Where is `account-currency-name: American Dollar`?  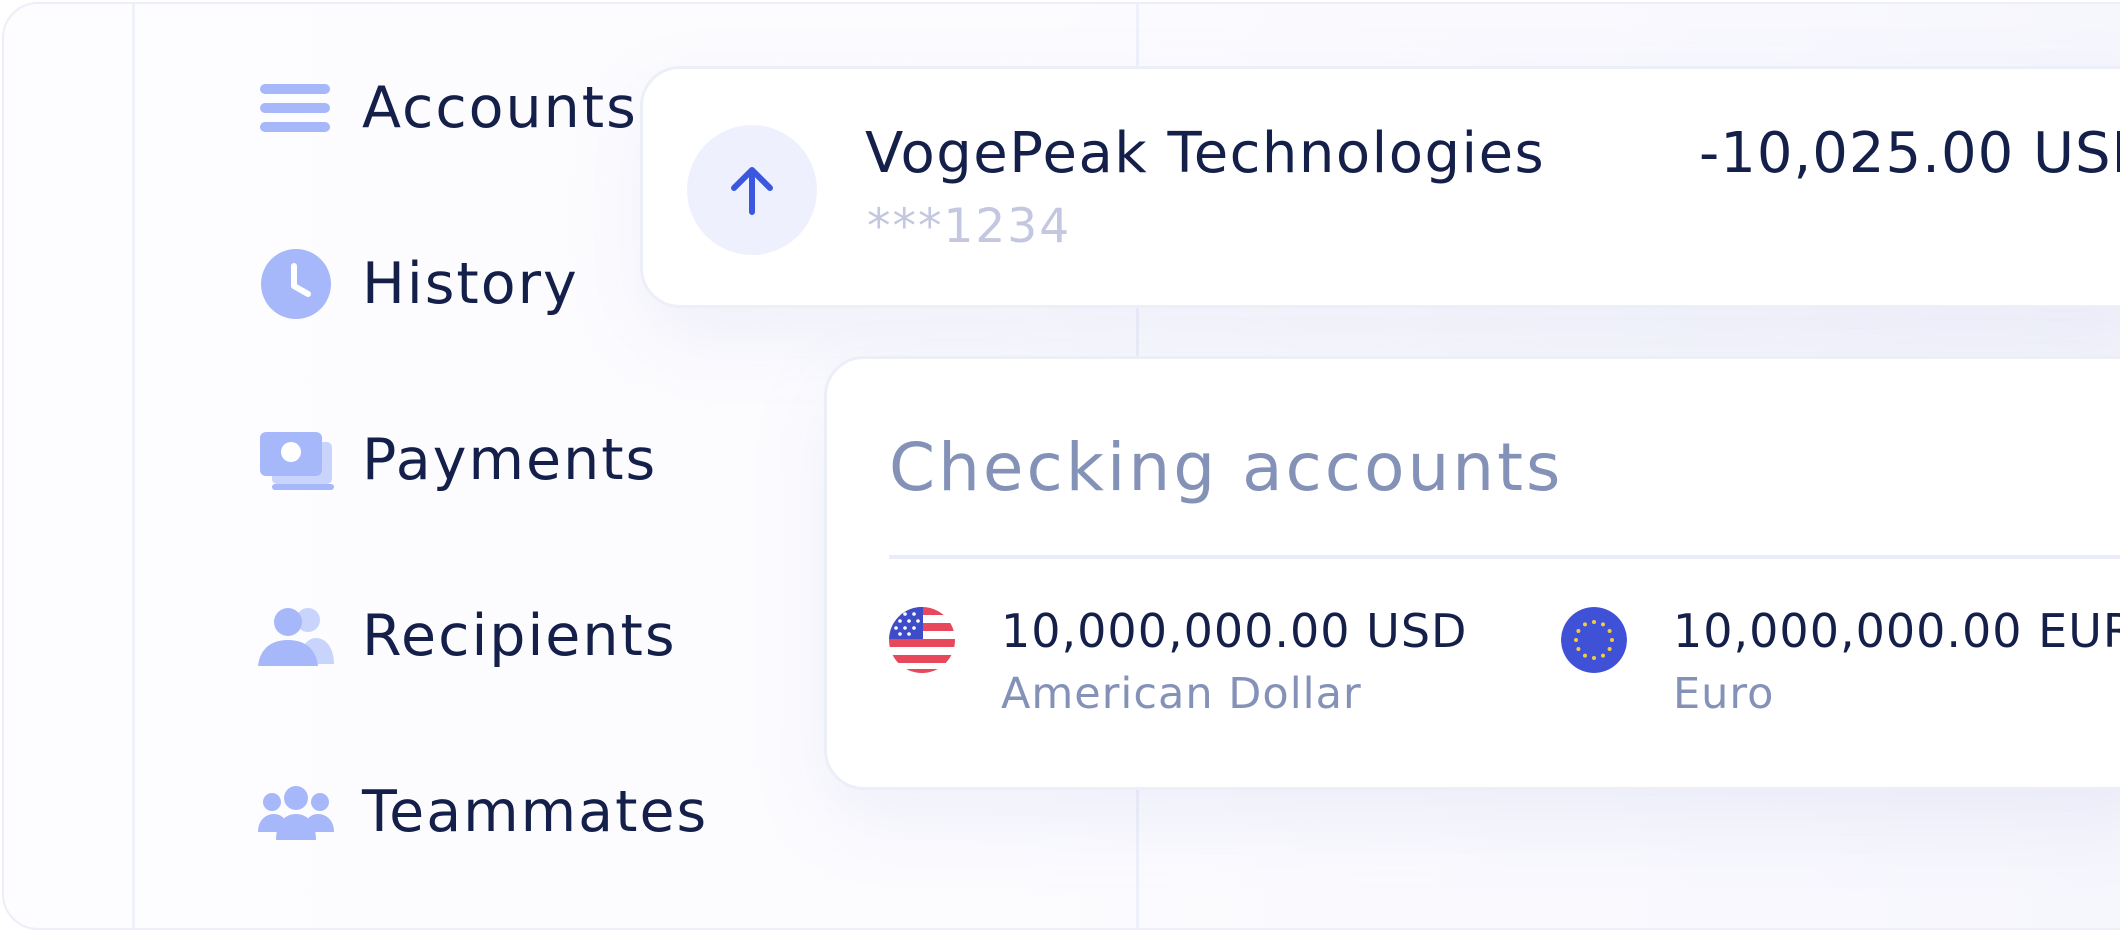
account-currency-name: American Dollar is located at coordinates (1181, 694).